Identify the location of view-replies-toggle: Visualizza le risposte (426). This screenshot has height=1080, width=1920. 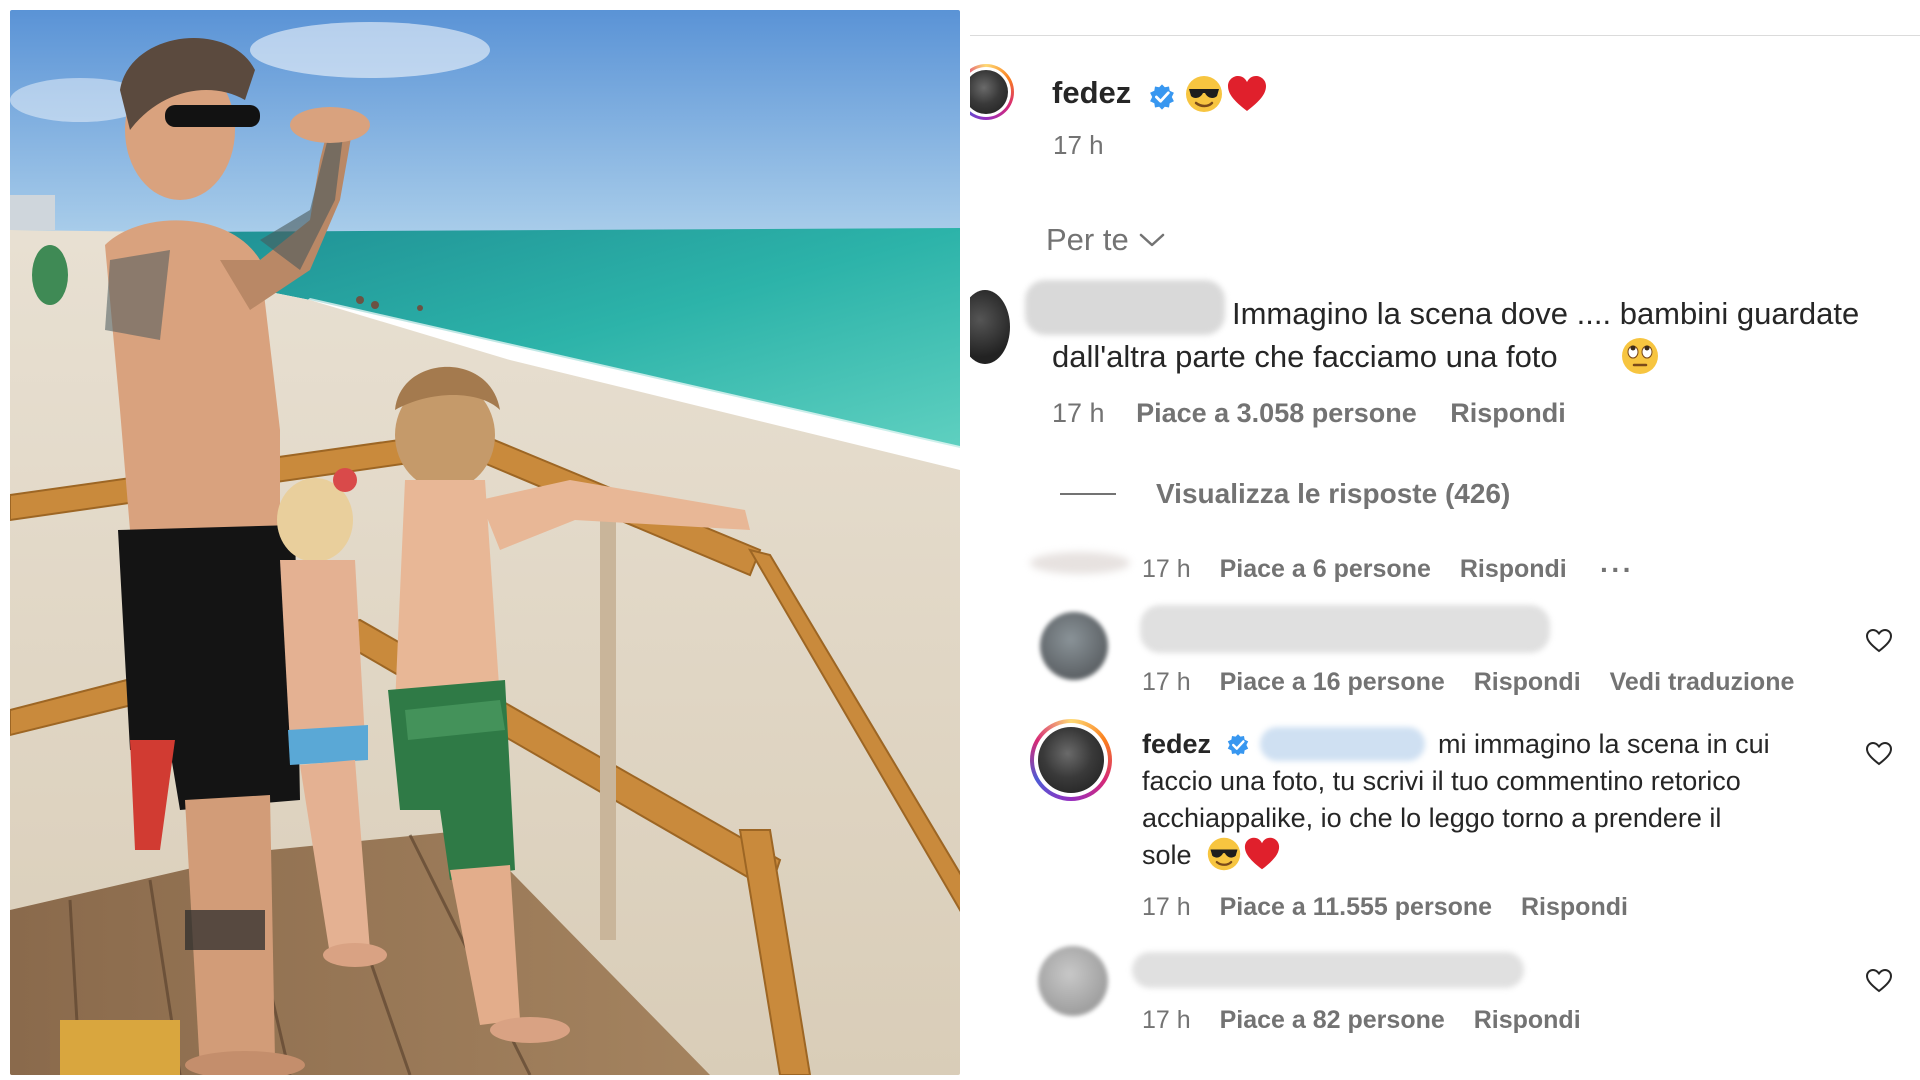
(1285, 494).